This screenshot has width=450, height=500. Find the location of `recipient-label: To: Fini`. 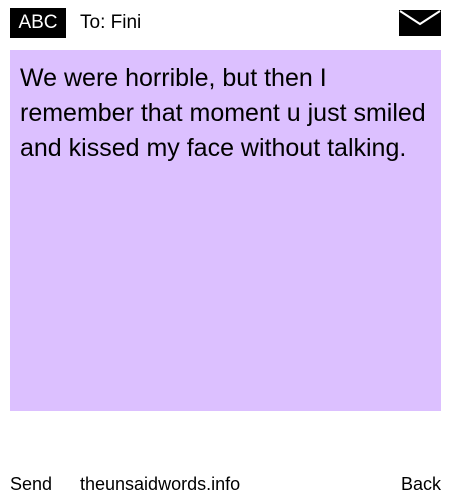

recipient-label: To: Fini is located at coordinates (111, 22).